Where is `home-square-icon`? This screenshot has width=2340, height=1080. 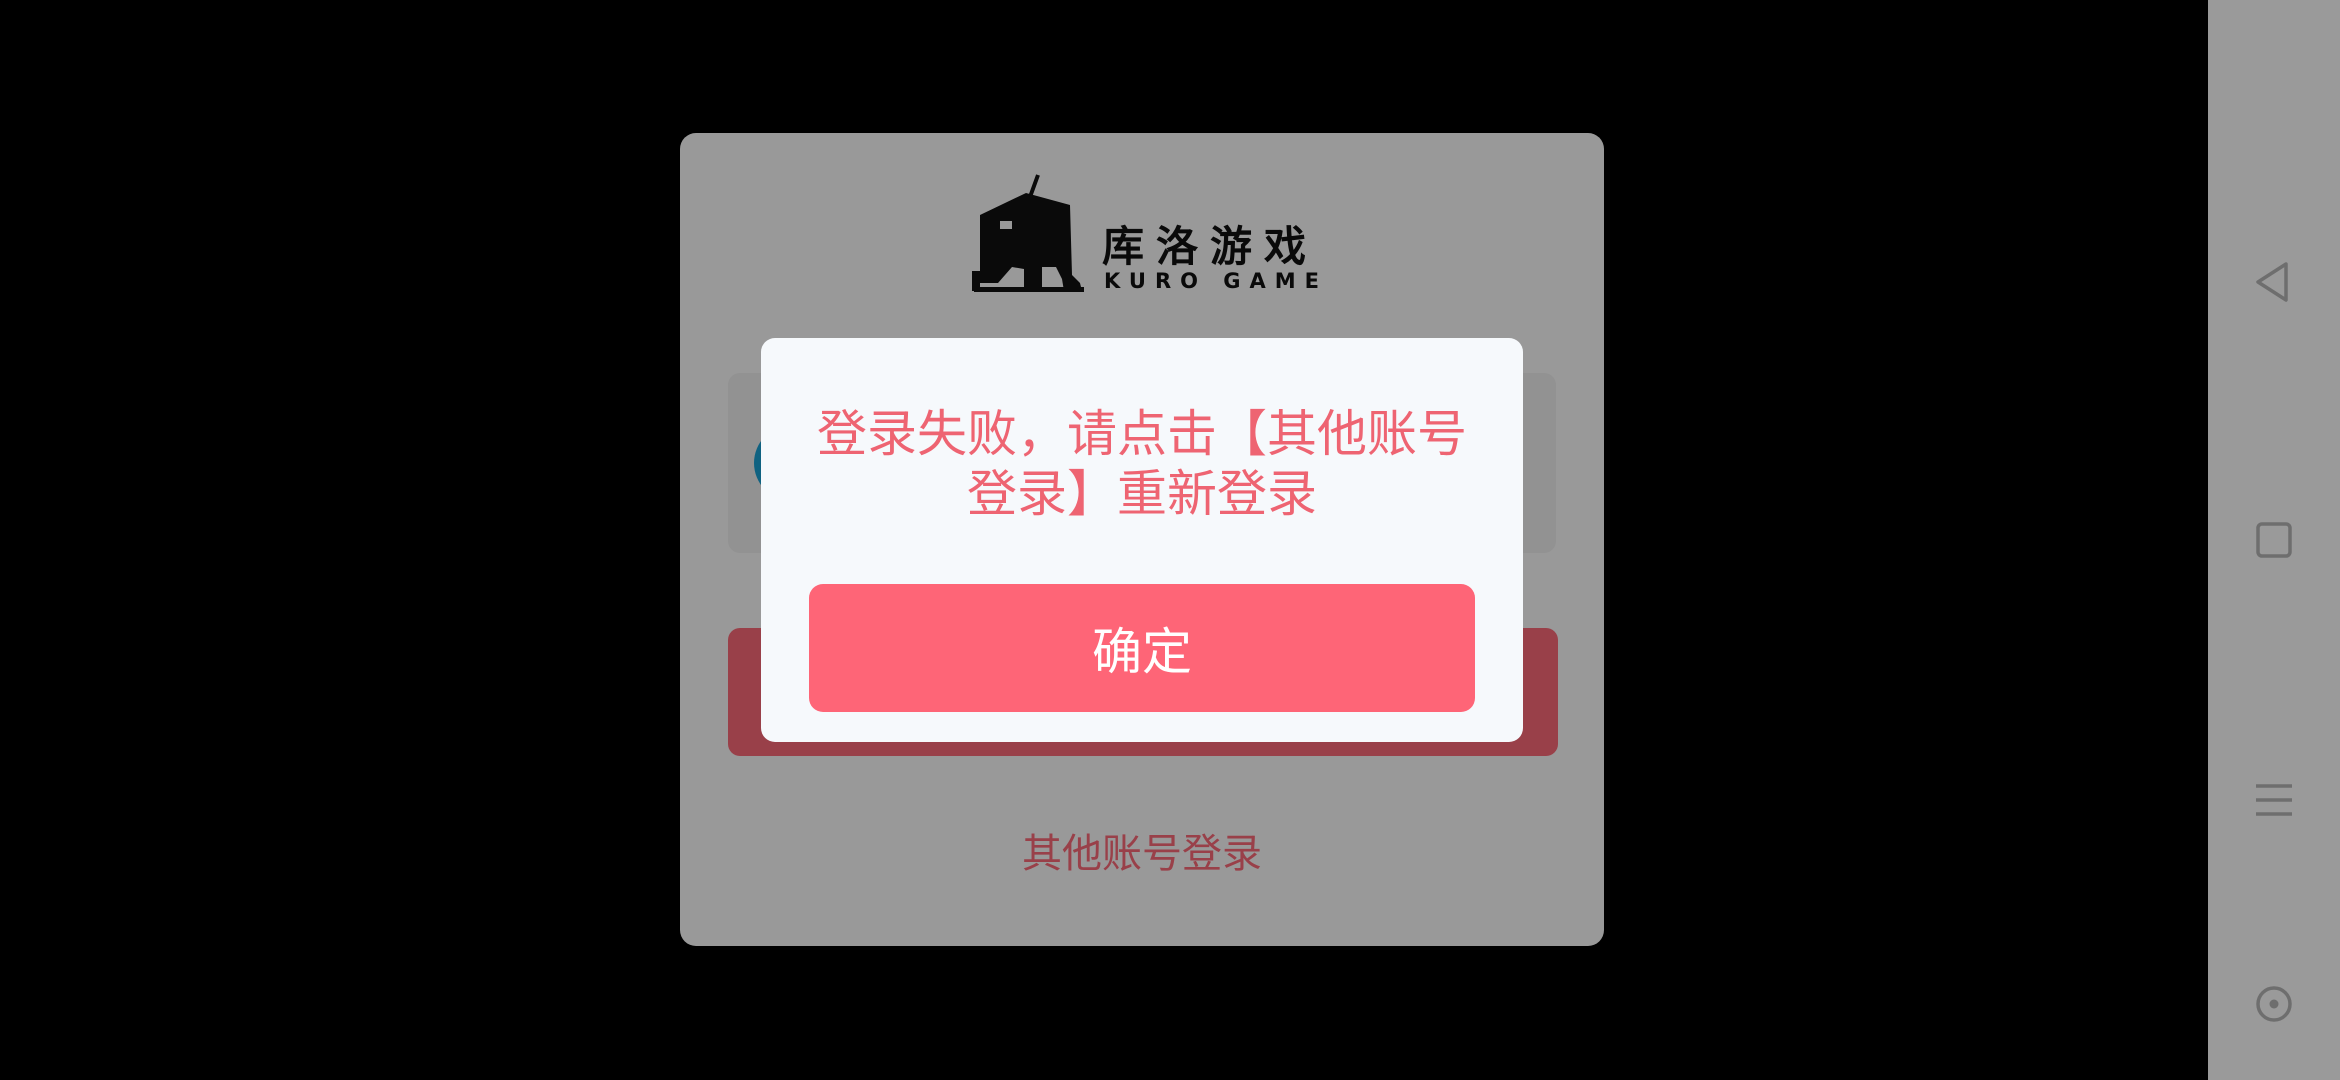 home-square-icon is located at coordinates (2274, 540).